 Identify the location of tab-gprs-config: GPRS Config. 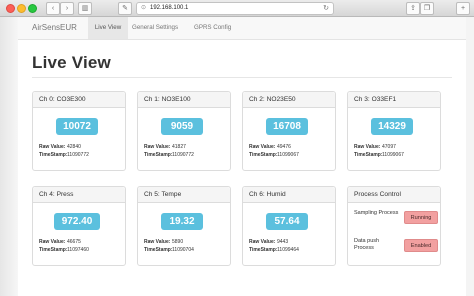
(212, 28).